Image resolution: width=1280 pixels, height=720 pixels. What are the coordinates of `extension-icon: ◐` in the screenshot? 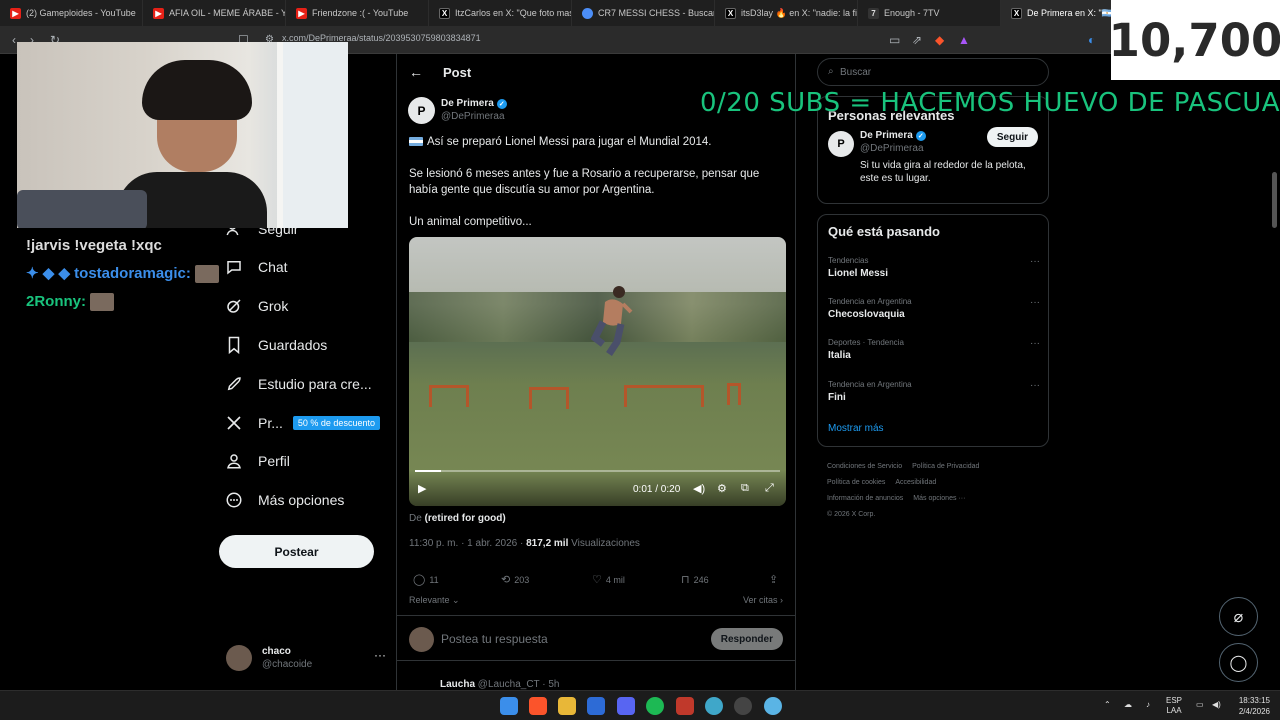 It's located at (1091, 40).